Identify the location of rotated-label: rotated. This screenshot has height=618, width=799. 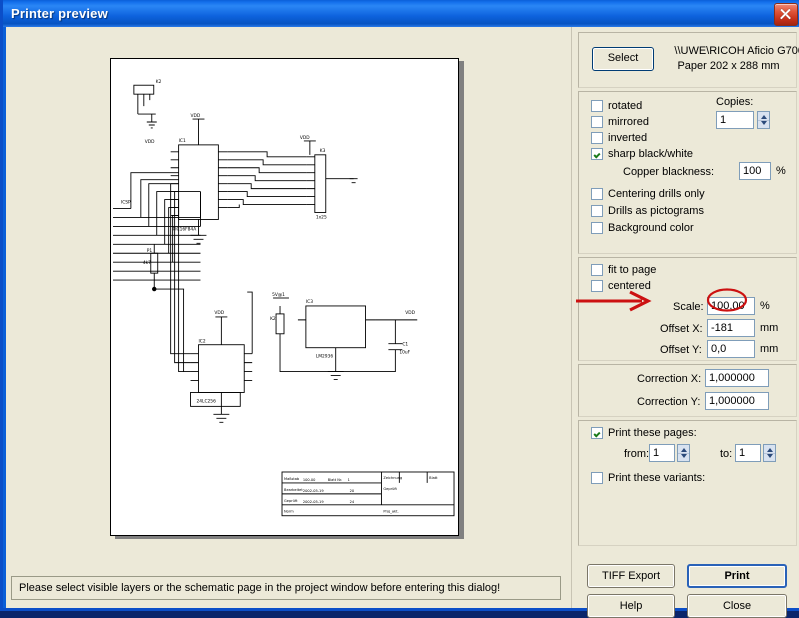
(625, 106).